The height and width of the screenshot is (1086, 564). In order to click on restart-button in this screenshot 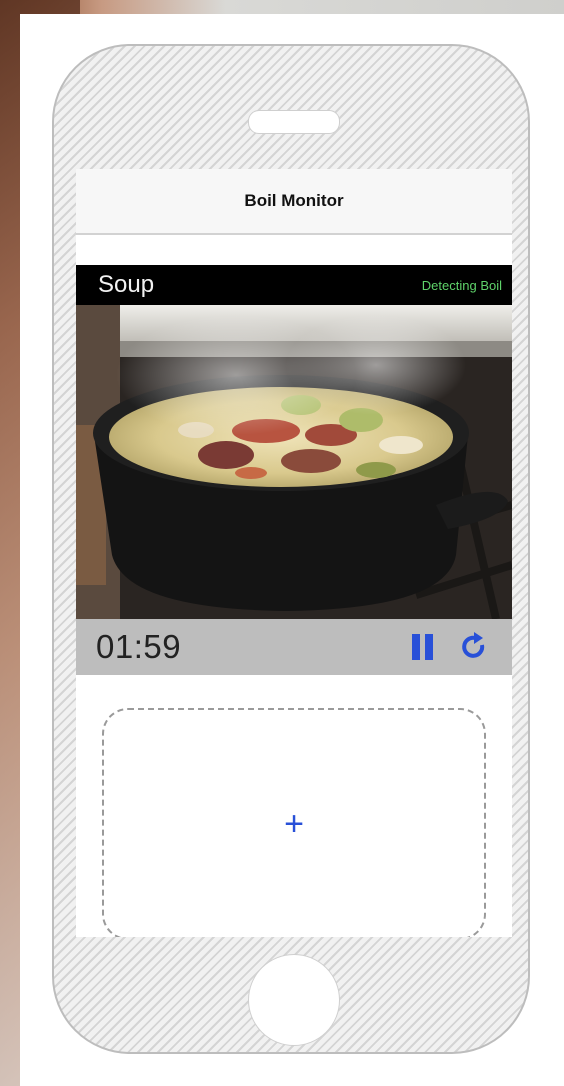, I will do `click(475, 647)`.